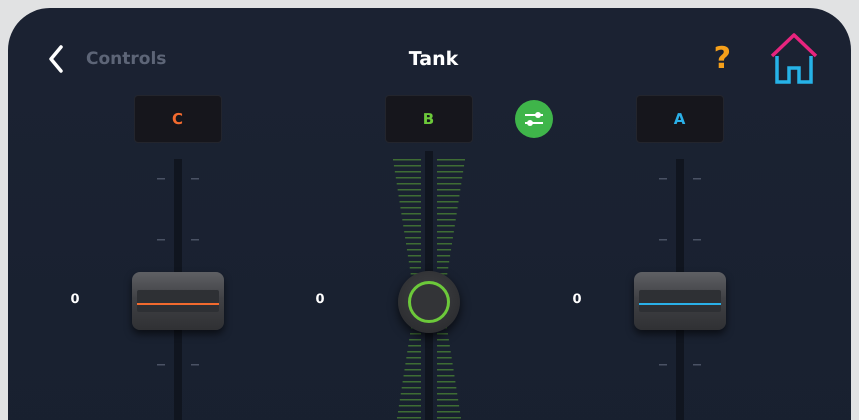 The height and width of the screenshot is (420, 859). Describe the element at coordinates (722, 59) in the screenshot. I see `help-button: ?` at that location.